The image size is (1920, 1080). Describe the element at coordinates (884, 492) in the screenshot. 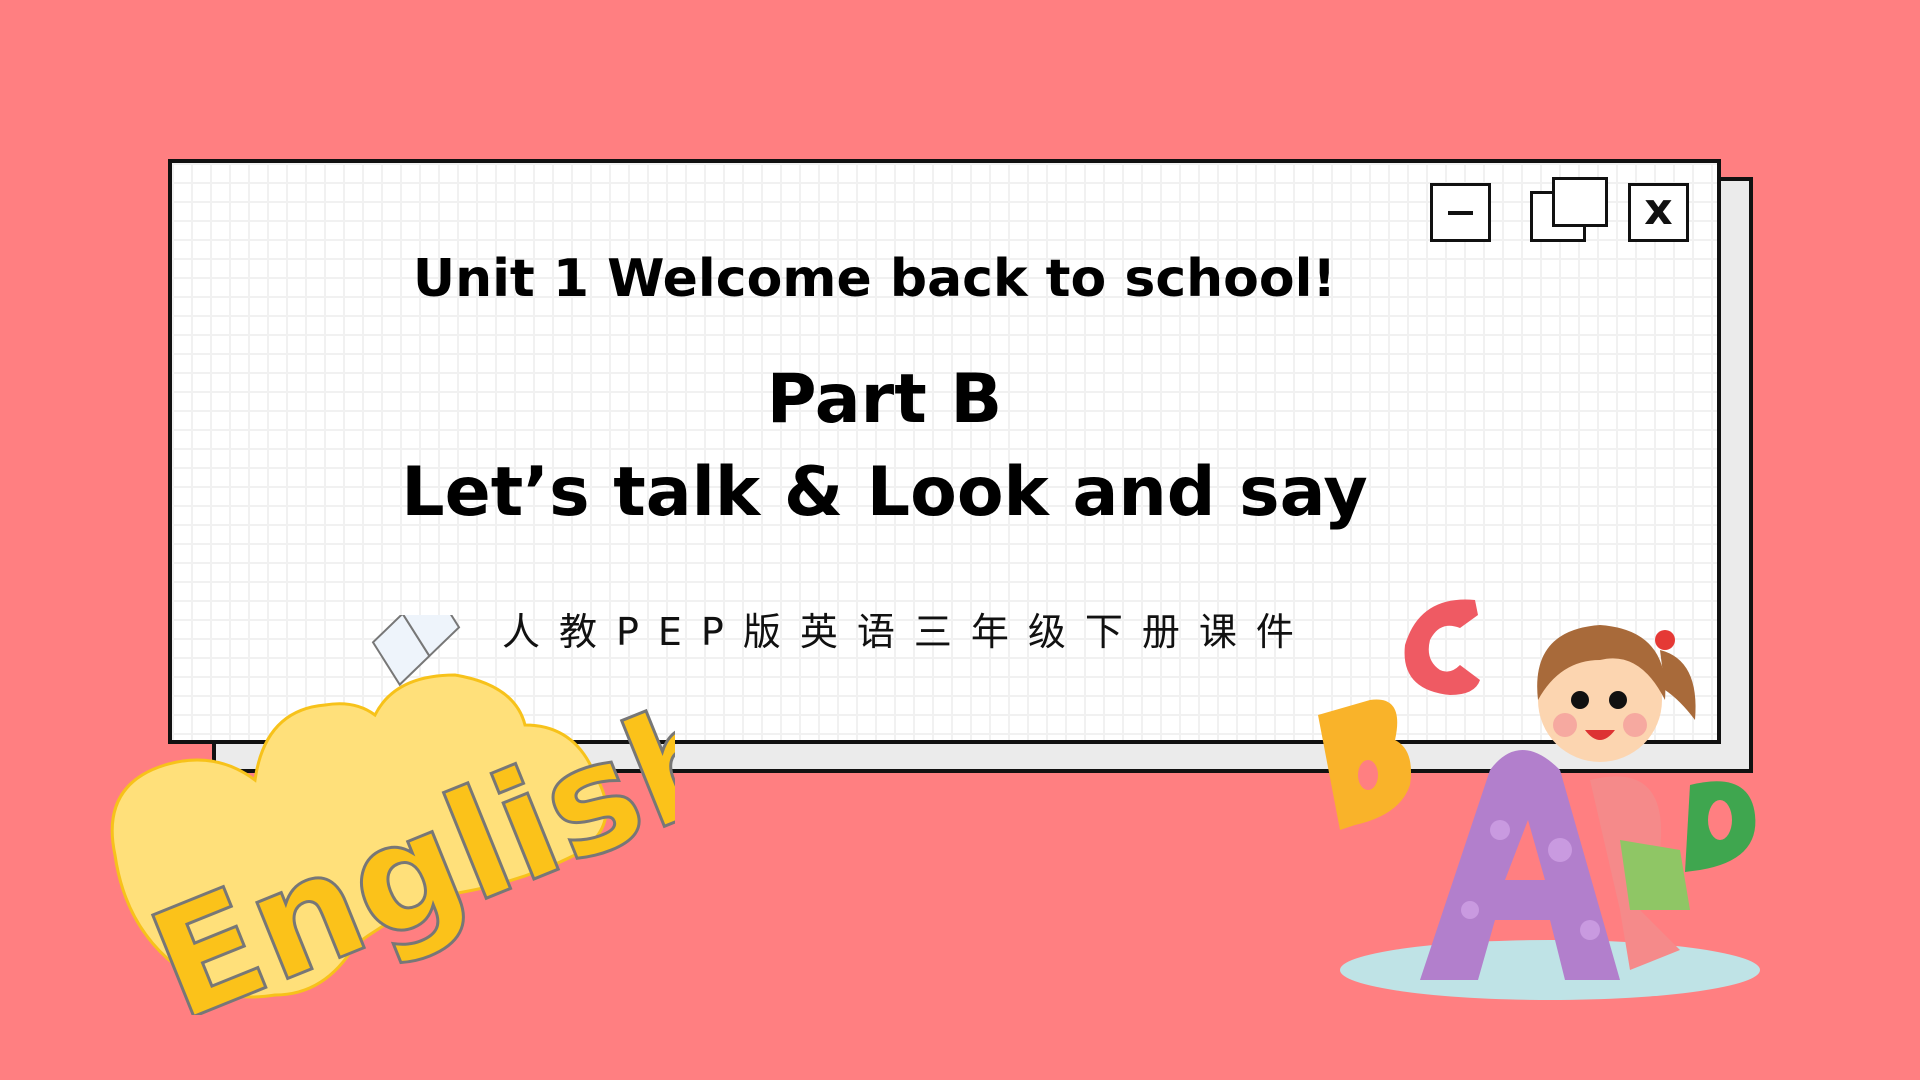

I see `lesson-title: Let’s talk & Look and say` at that location.